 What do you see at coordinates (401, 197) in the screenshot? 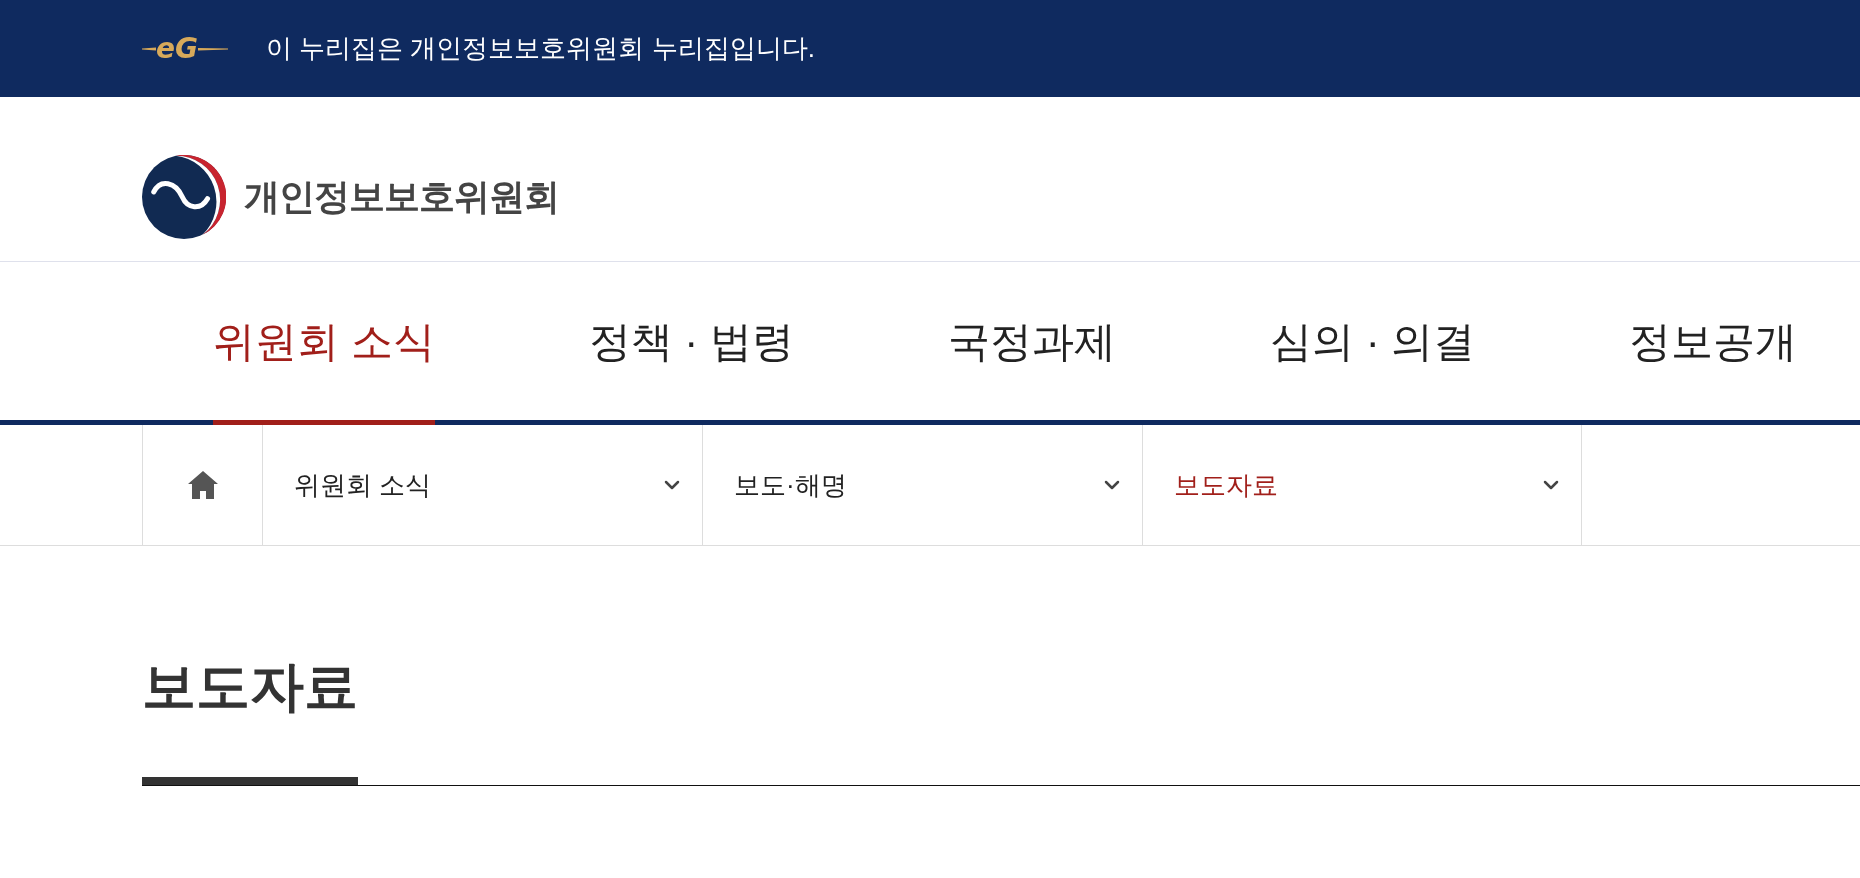
I see `site-name: 개인정보보호위원회` at bounding box center [401, 197].